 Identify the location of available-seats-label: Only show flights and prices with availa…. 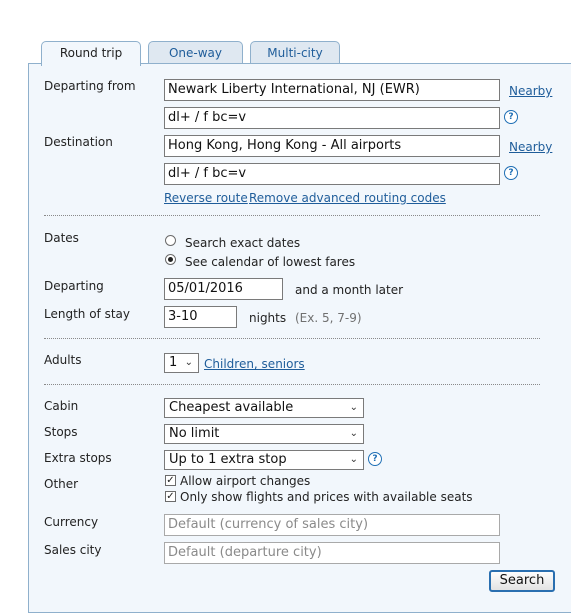
(326, 497).